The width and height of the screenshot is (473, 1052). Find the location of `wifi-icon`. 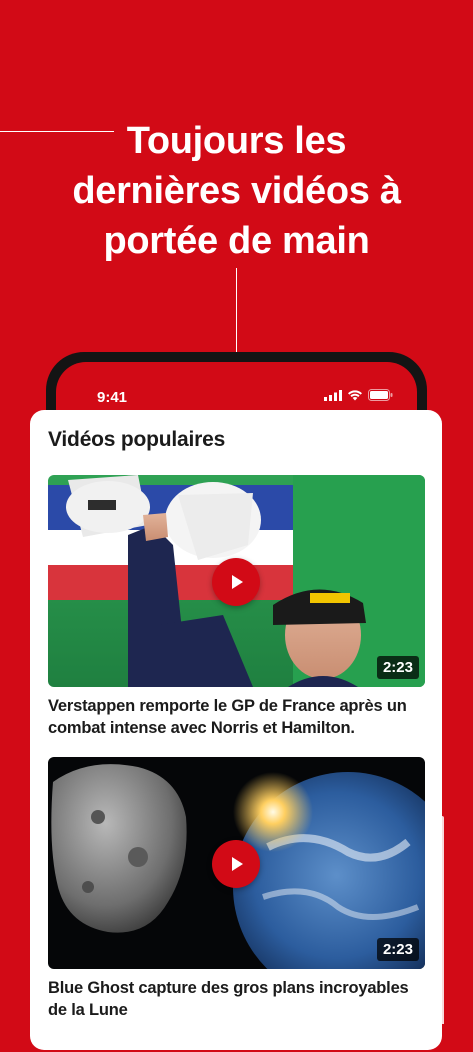

wifi-icon is located at coordinates (355, 395).